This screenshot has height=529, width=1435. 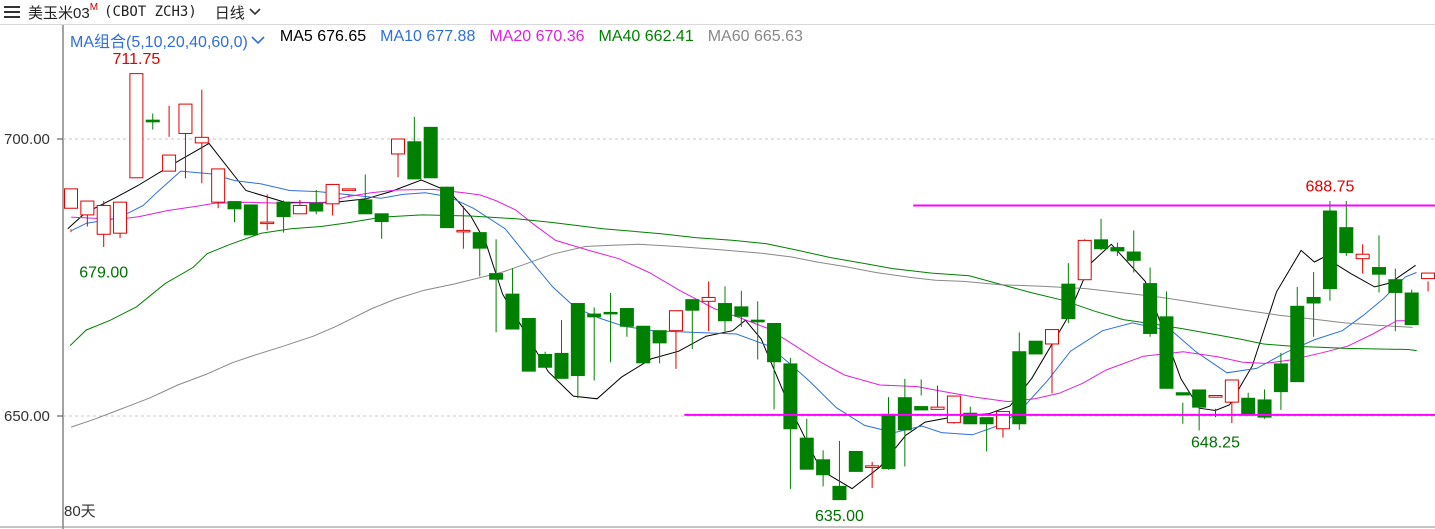 I want to click on price-annotation: 688.75, so click(x=1329, y=186).